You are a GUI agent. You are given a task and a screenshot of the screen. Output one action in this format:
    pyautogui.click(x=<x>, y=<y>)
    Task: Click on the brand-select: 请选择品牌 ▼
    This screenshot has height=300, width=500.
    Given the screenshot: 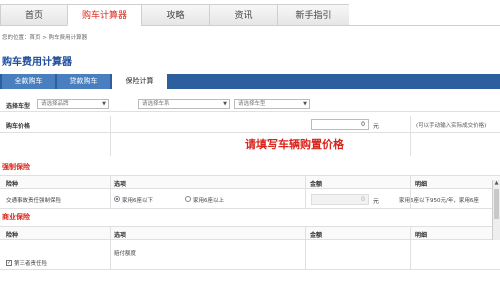 What is the action you would take?
    pyautogui.click(x=73, y=104)
    